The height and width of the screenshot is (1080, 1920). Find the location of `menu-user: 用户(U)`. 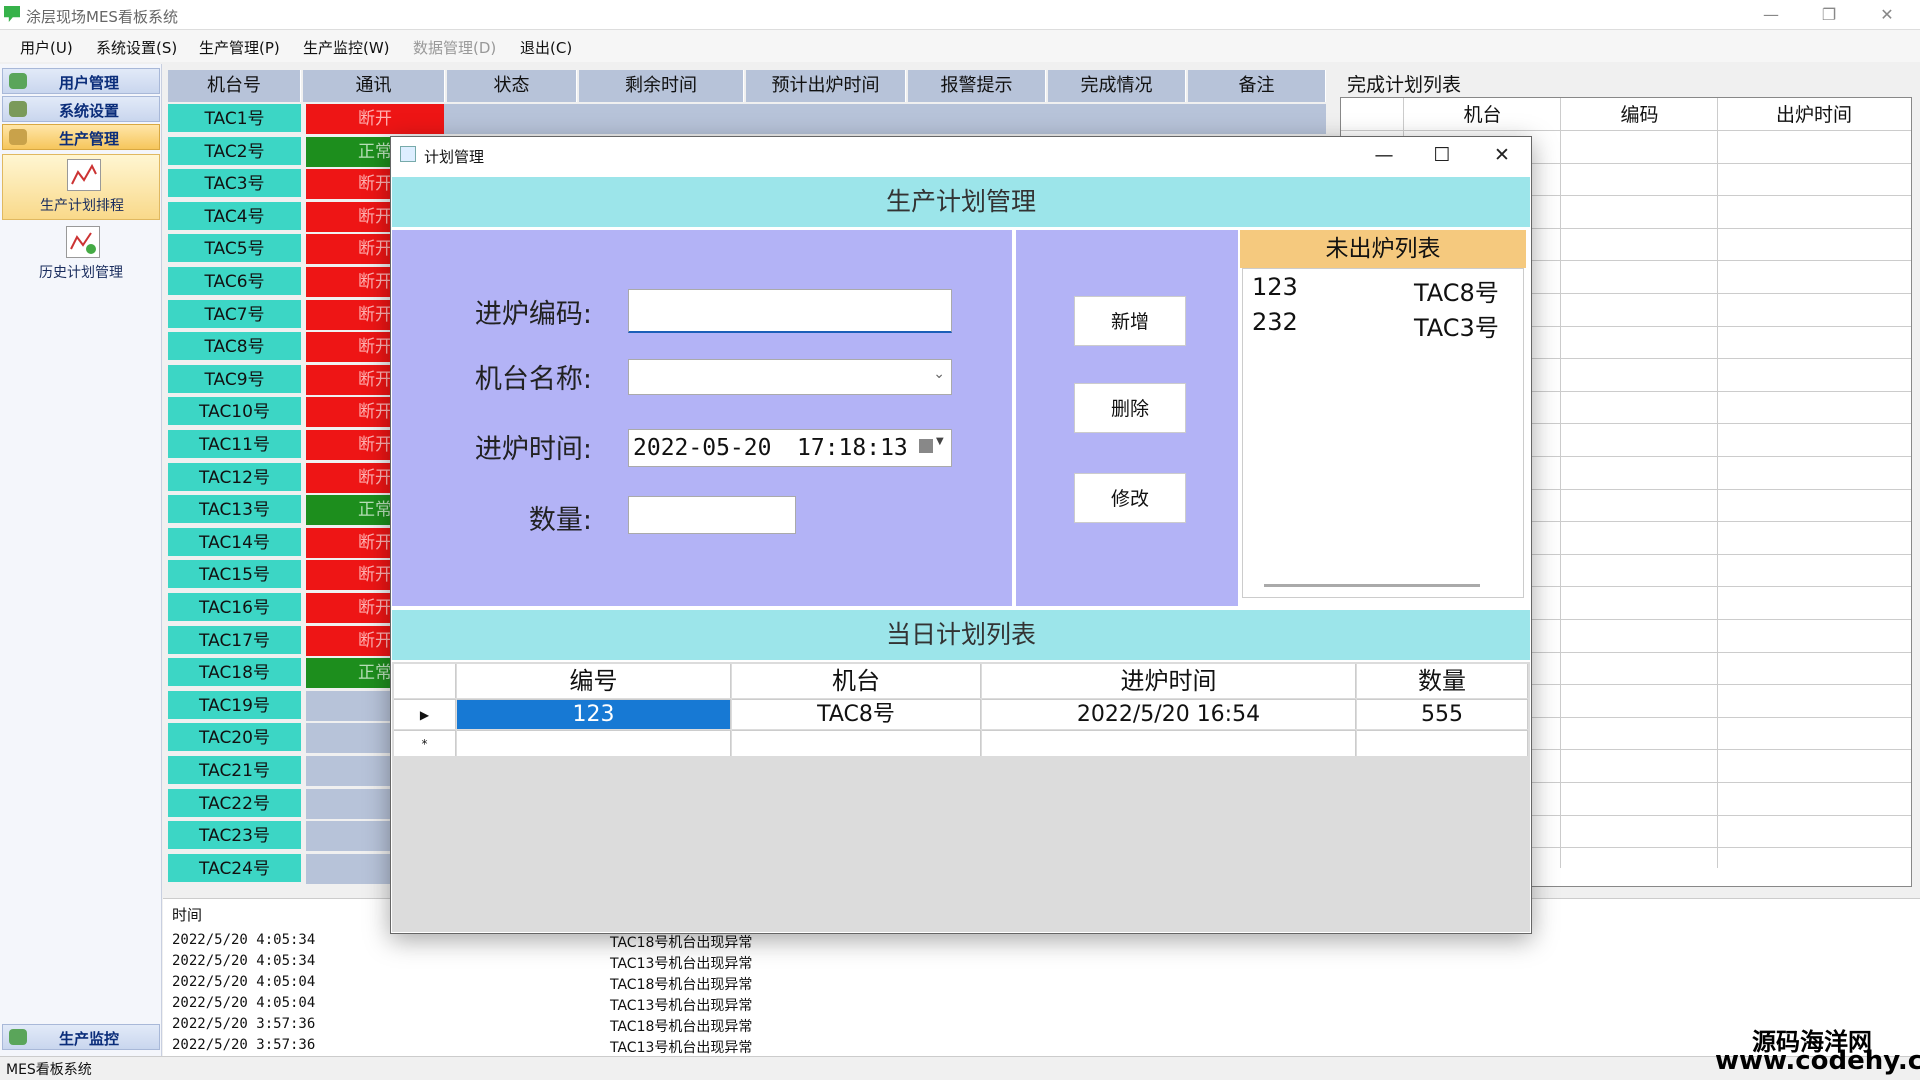

menu-user: 用户(U) is located at coordinates (46, 47).